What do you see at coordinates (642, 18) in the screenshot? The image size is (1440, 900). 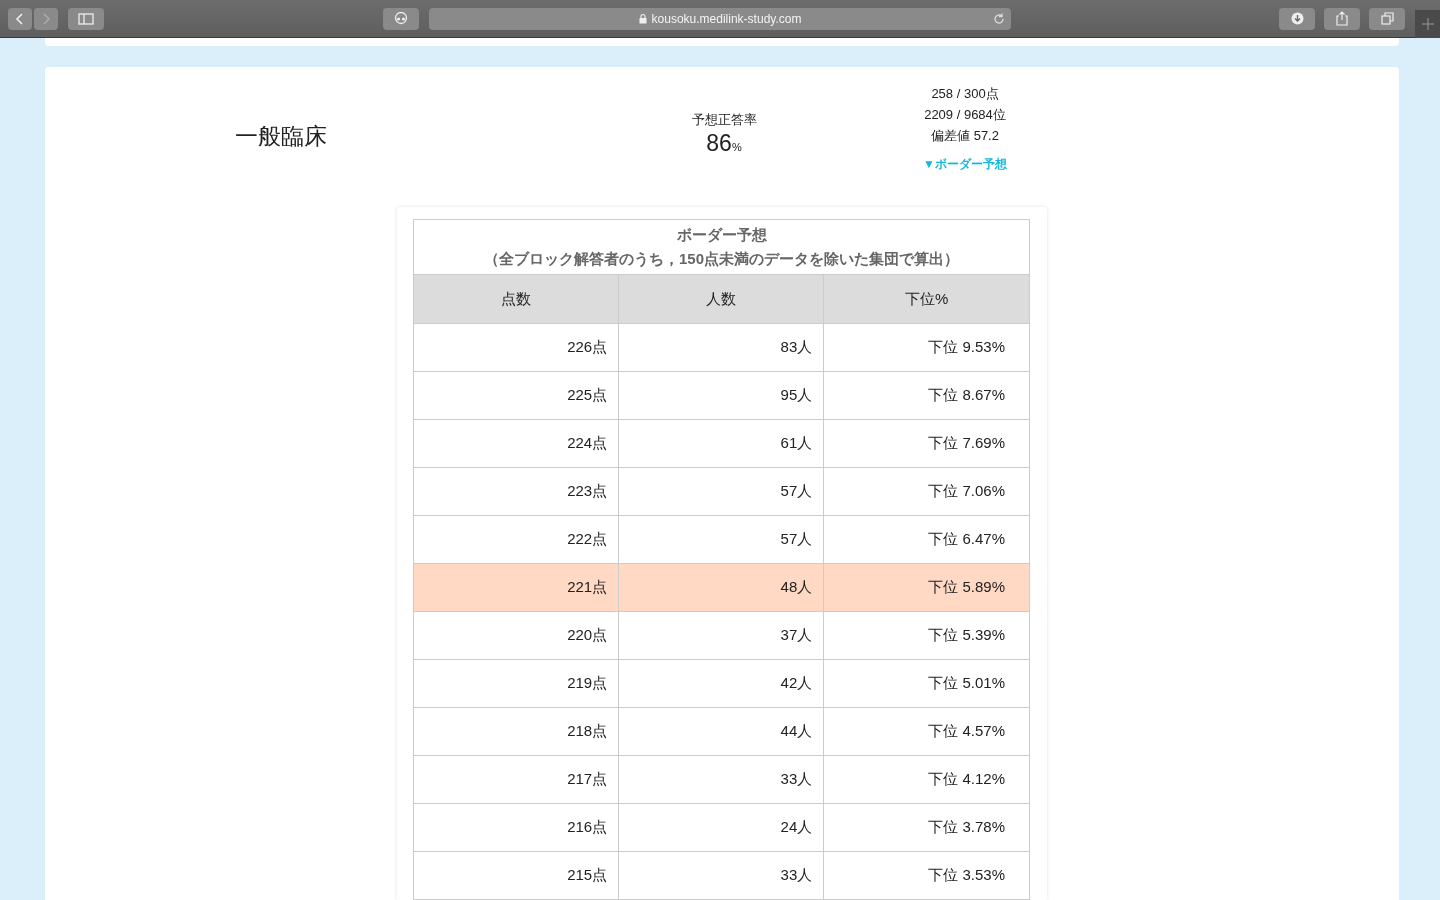 I see `lock-icon` at bounding box center [642, 18].